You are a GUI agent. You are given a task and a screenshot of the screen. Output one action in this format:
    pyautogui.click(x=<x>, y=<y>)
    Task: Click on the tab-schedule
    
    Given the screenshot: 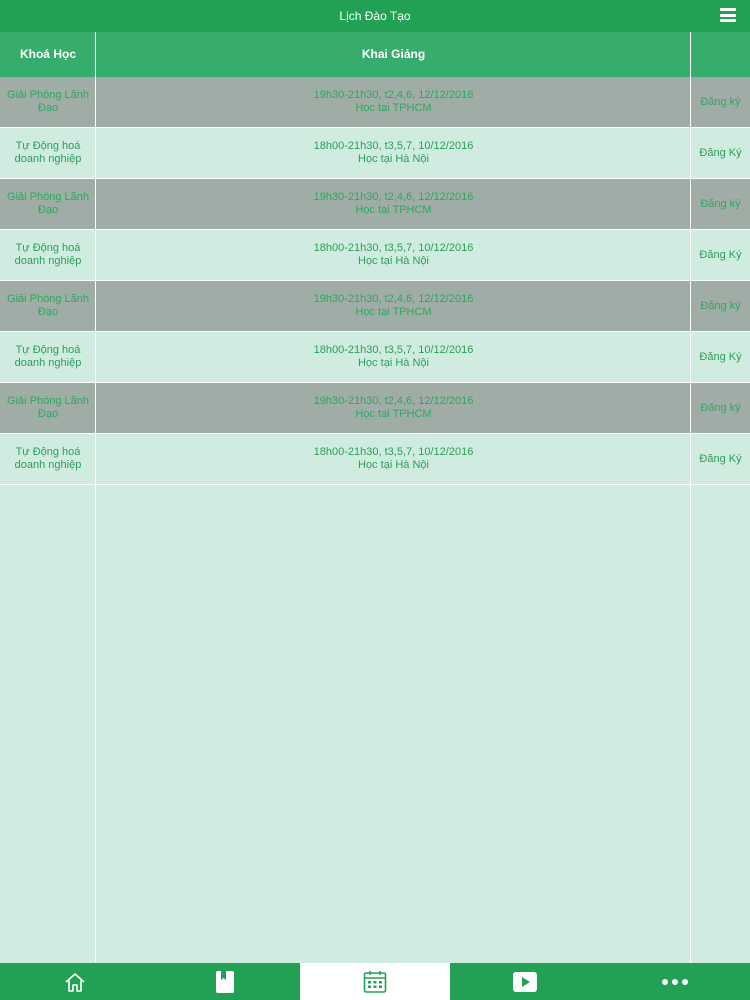 What is the action you would take?
    pyautogui.click(x=375, y=981)
    